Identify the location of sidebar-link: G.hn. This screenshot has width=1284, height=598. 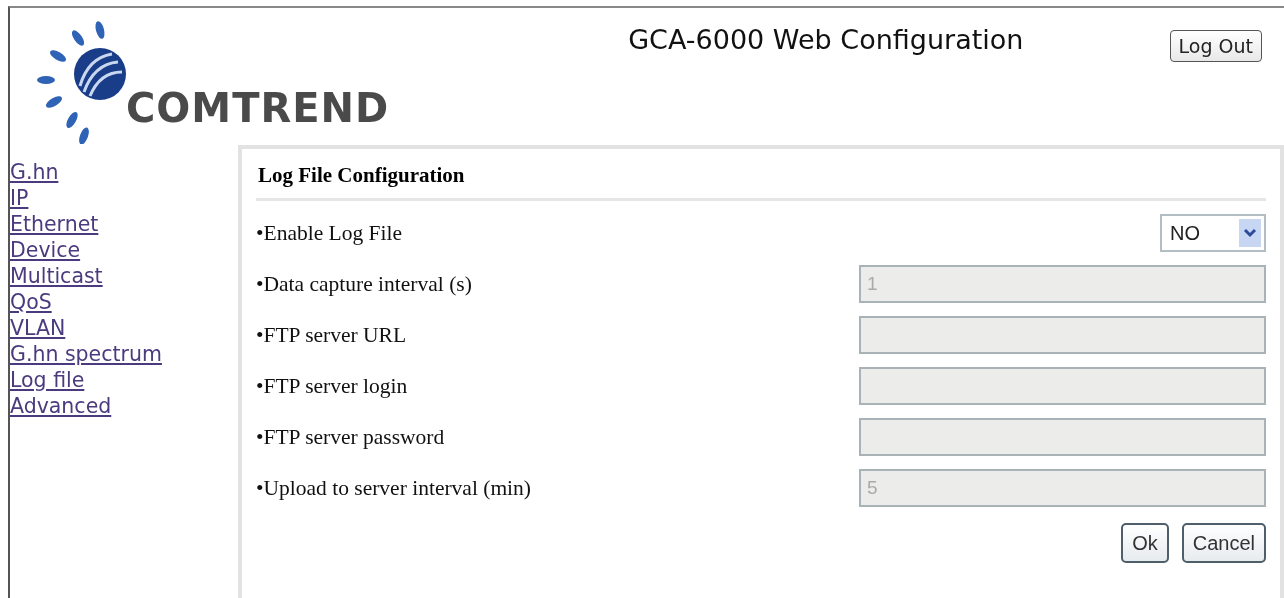
(34, 172).